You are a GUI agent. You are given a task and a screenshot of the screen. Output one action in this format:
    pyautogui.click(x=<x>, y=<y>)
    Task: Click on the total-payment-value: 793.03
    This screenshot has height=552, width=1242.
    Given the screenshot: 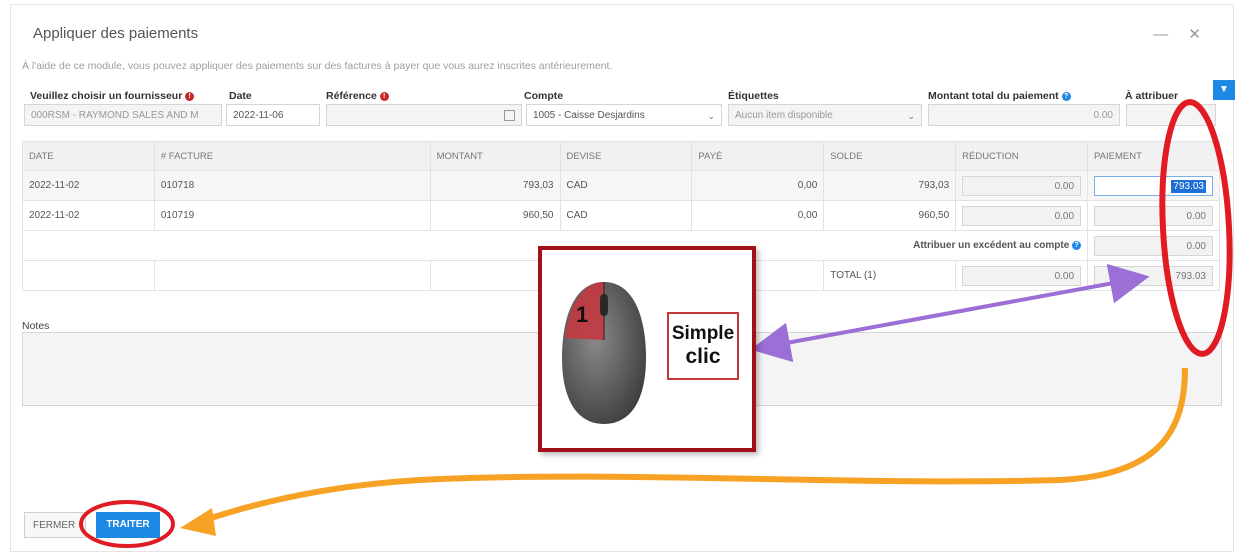 What is the action you would take?
    pyautogui.click(x=1153, y=275)
    